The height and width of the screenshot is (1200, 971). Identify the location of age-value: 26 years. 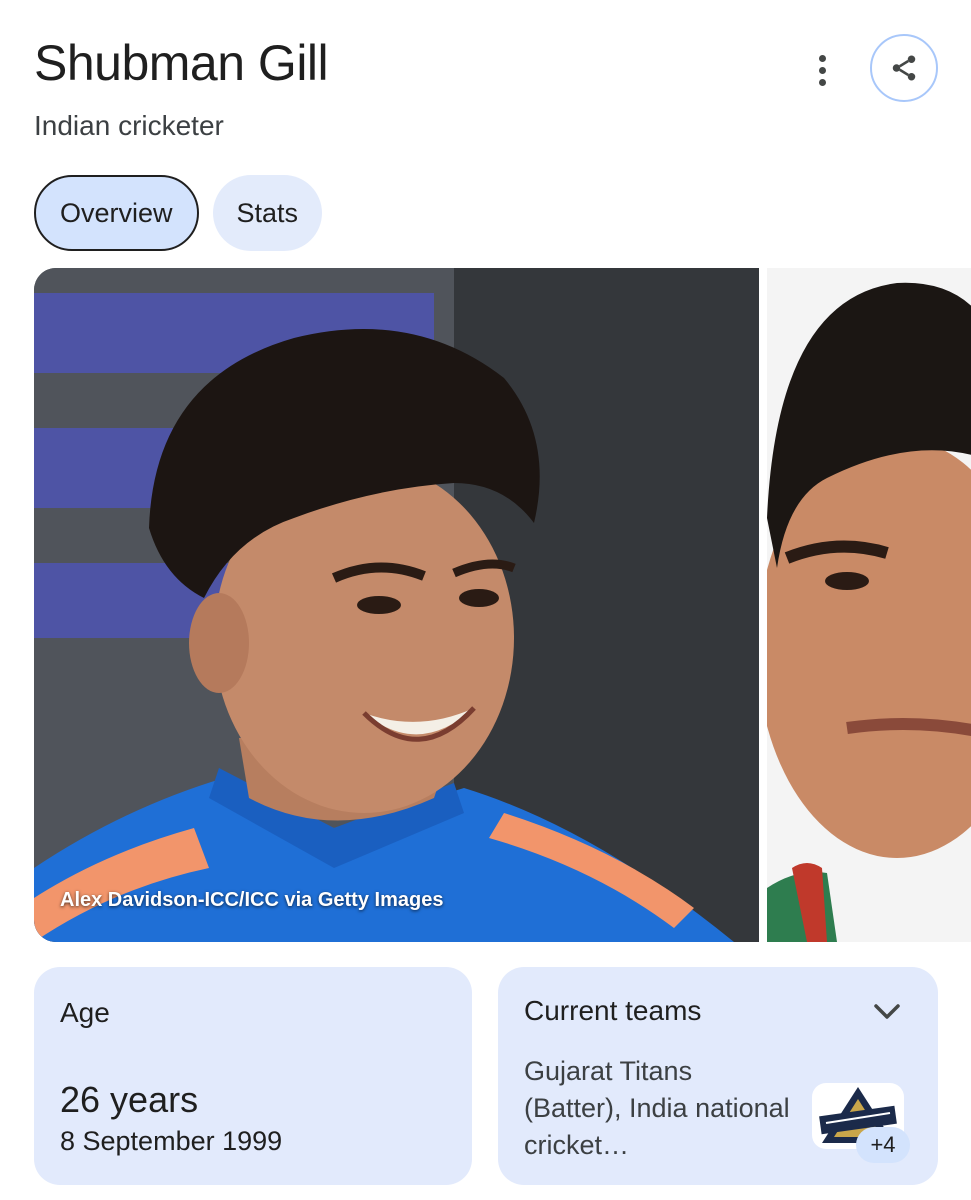
(129, 1099).